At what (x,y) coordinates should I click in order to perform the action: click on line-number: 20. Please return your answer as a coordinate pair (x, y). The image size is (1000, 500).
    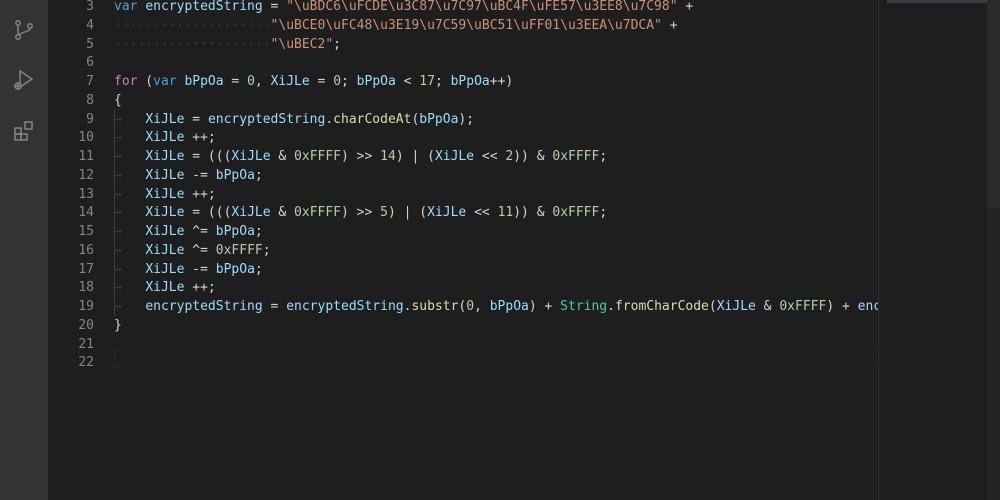
    Looking at the image, I should click on (86, 325).